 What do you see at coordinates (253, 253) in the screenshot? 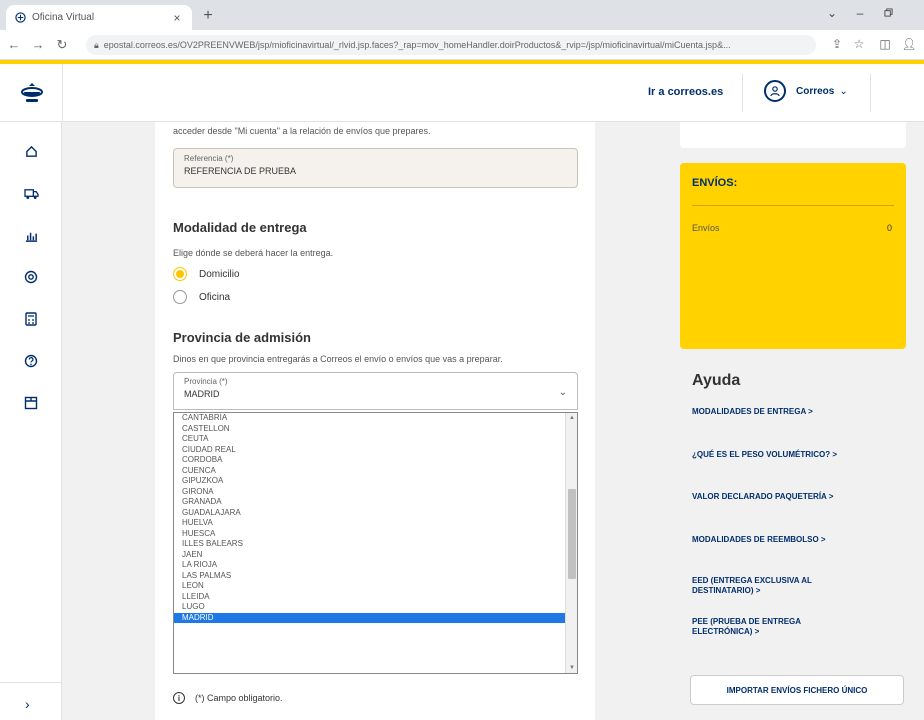
I see `modalidad-desc: Elige dónde se deberá hacer la entrega.` at bounding box center [253, 253].